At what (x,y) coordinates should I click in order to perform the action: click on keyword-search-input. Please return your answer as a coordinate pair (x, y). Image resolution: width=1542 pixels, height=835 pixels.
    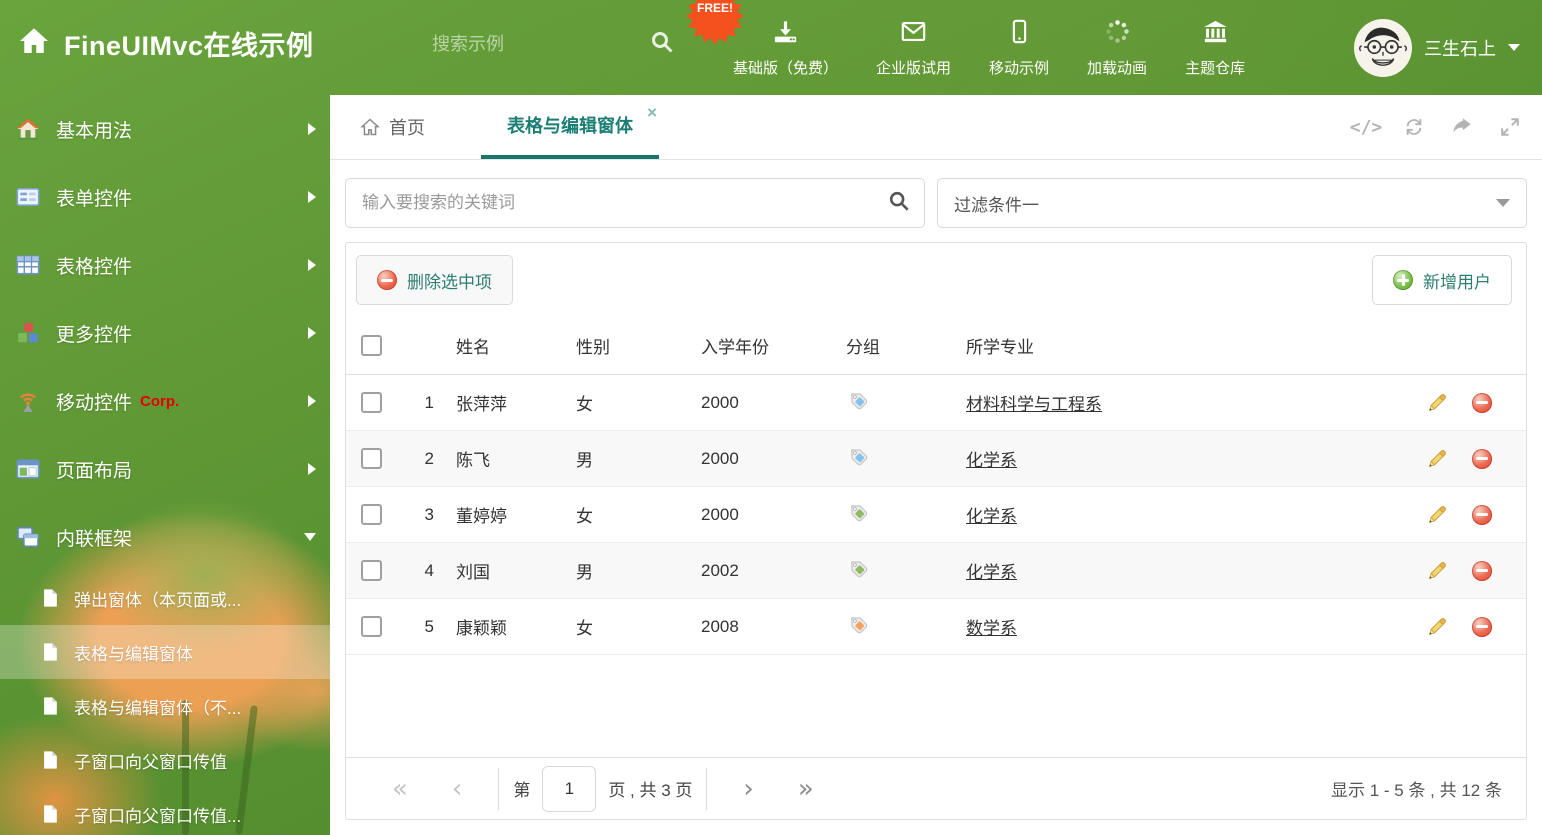
    Looking at the image, I should click on (624, 203).